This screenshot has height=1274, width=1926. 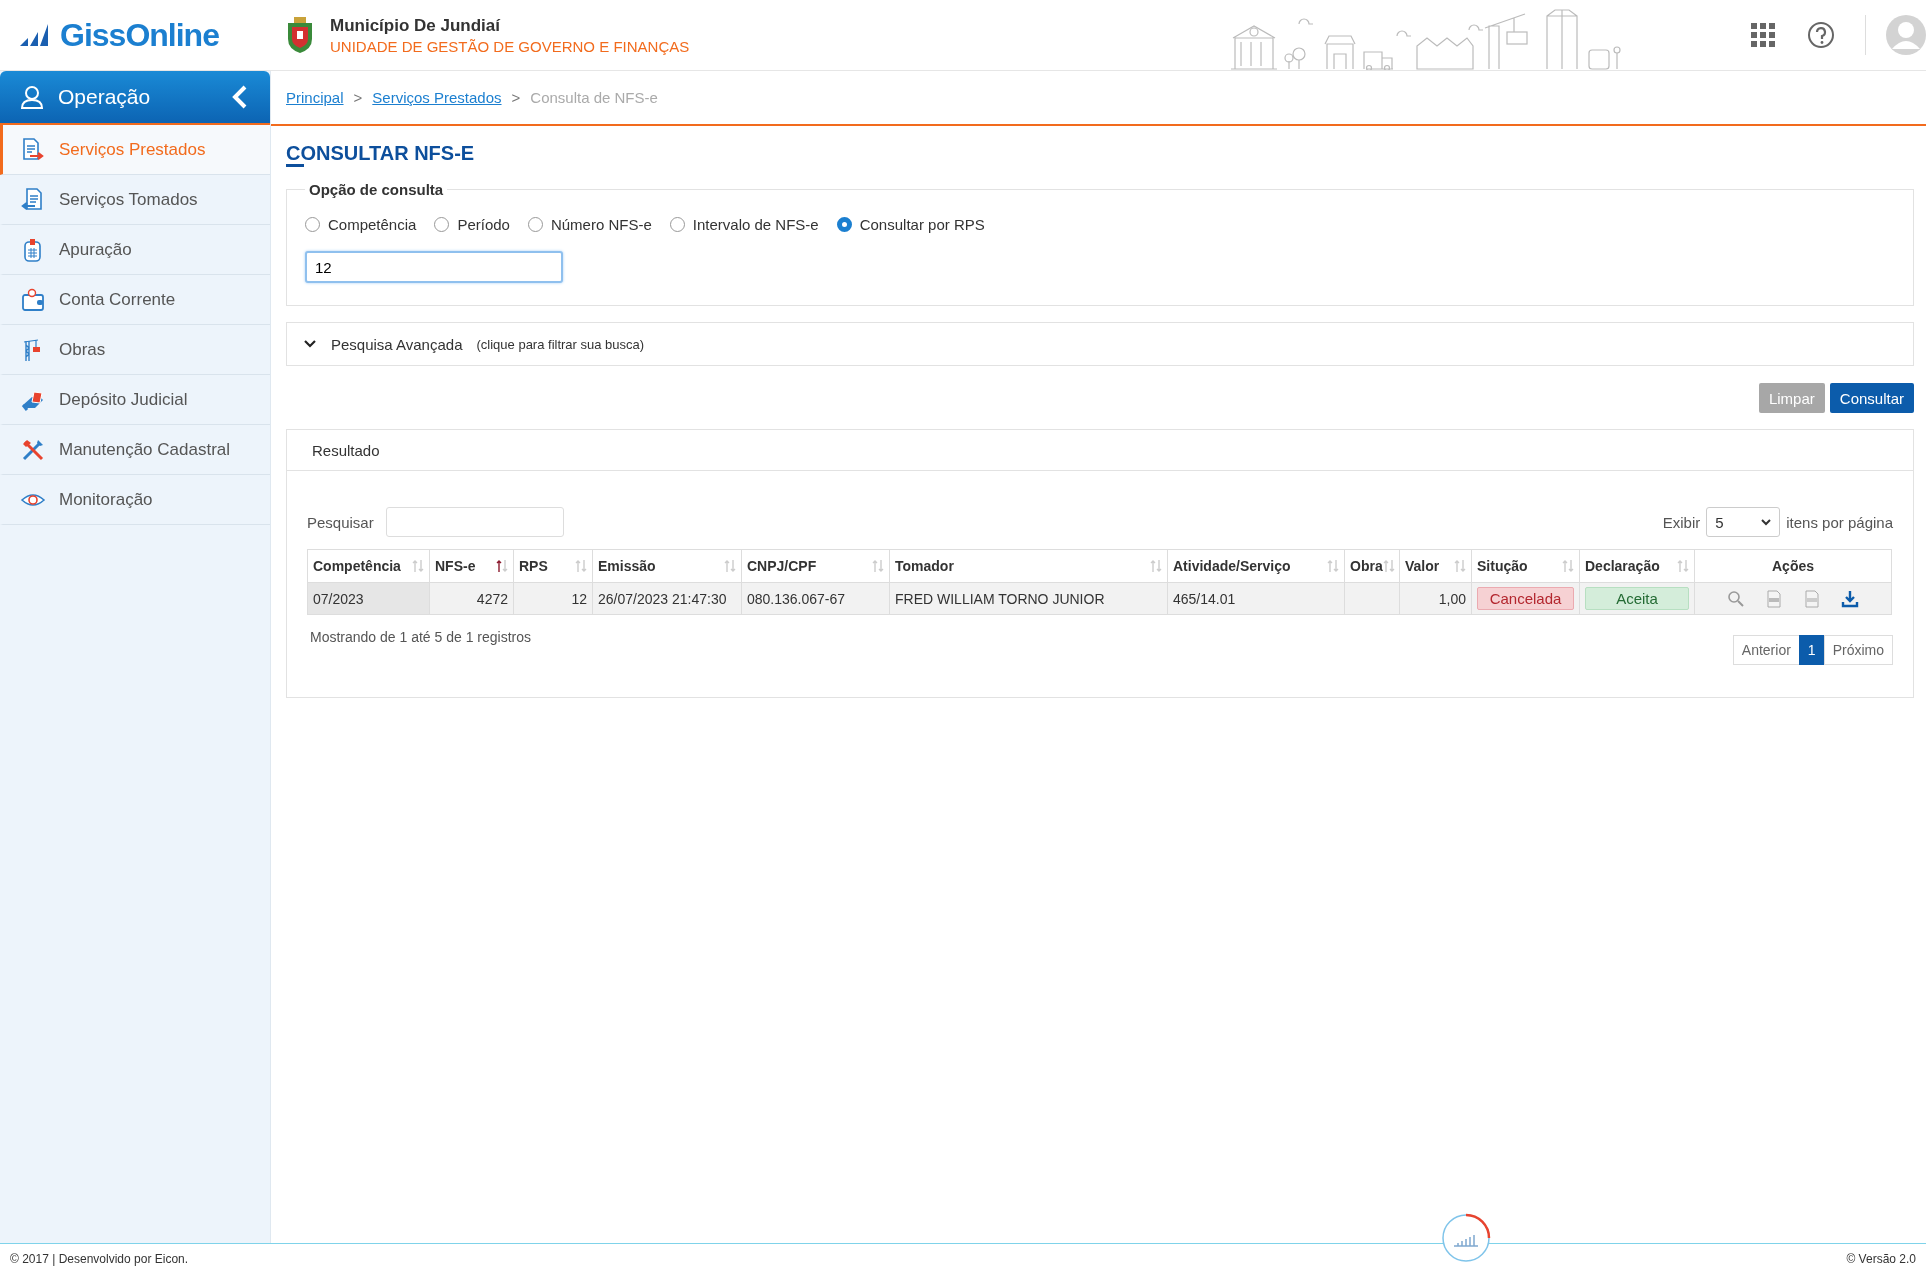 What do you see at coordinates (421, 637) in the screenshot?
I see `records-summary: Mostrando de 1 até 5 de 1 registros` at bounding box center [421, 637].